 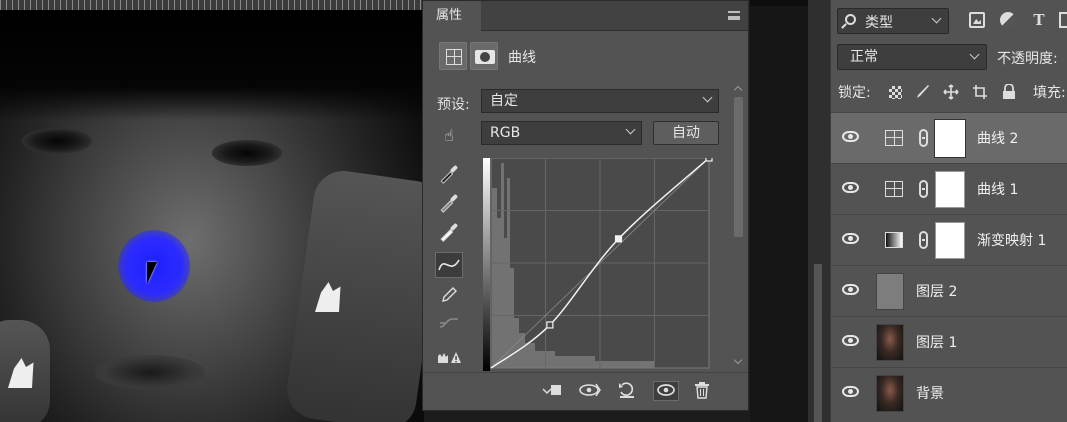 What do you see at coordinates (854, 93) in the screenshot?
I see `lock-label: 锁定:` at bounding box center [854, 93].